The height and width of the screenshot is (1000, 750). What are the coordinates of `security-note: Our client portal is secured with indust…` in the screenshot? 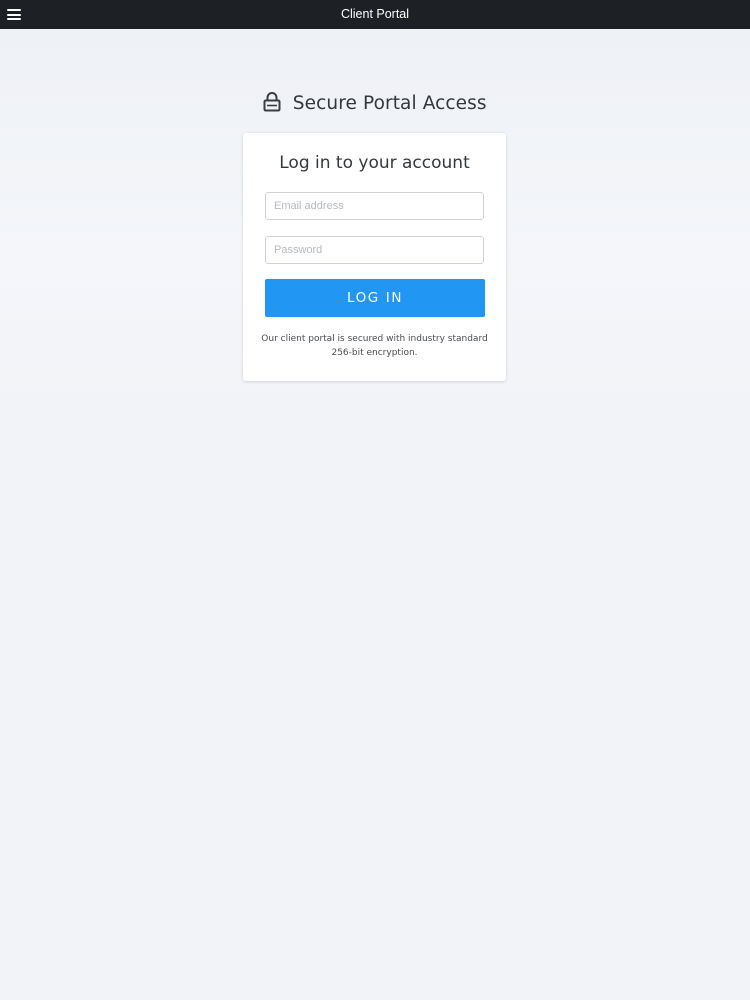 It's located at (374, 346).